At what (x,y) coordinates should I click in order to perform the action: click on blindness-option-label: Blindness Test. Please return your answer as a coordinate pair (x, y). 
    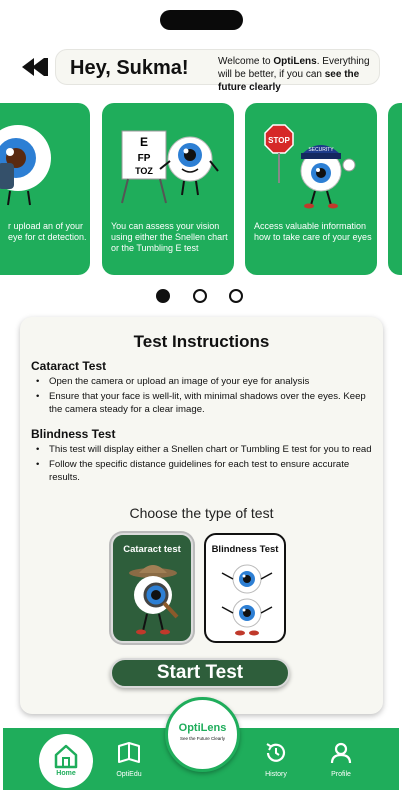
    Looking at the image, I should click on (245, 549).